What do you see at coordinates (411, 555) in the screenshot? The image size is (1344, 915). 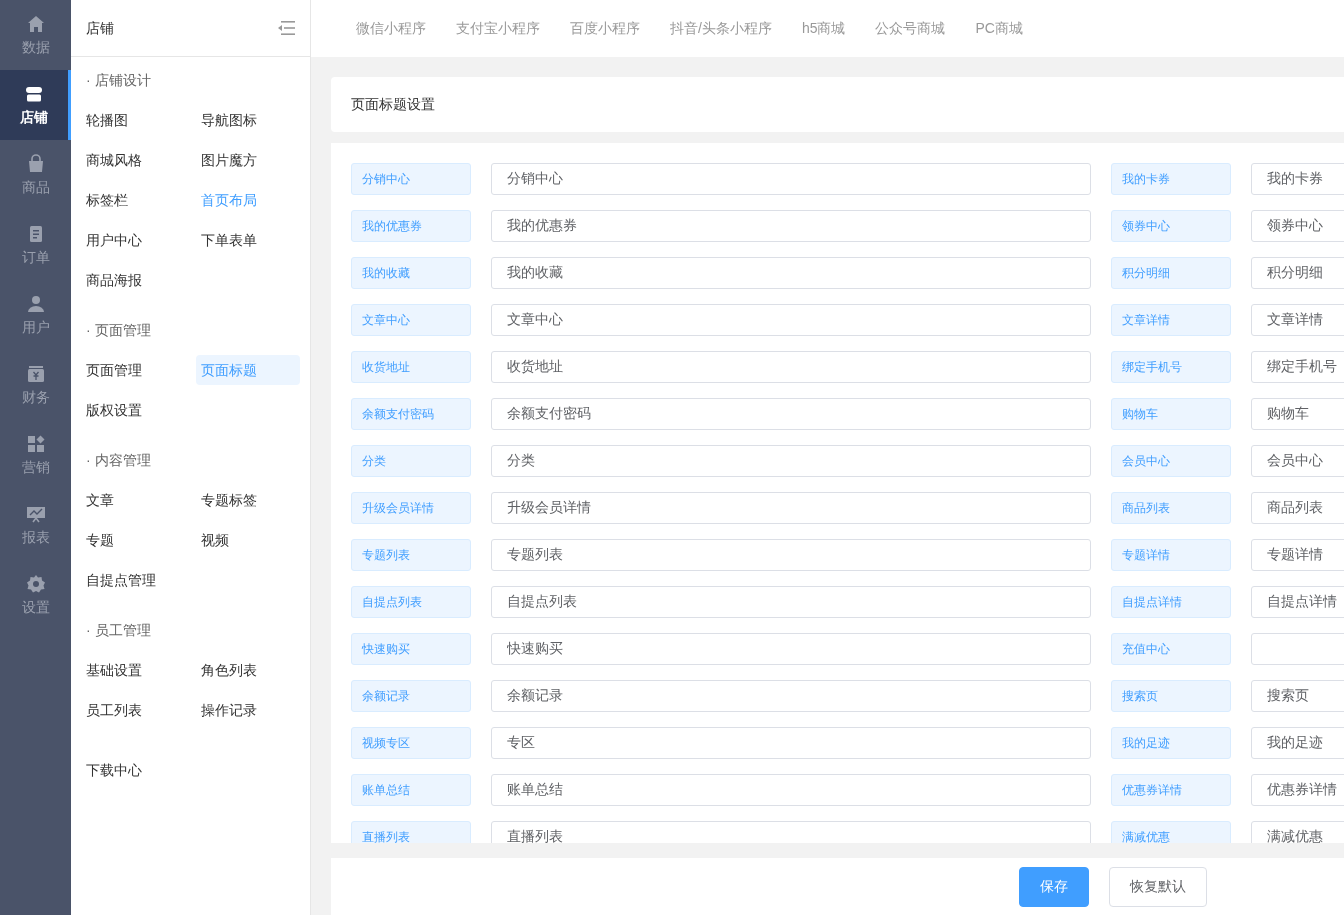 I see `title-label: 专题列表` at bounding box center [411, 555].